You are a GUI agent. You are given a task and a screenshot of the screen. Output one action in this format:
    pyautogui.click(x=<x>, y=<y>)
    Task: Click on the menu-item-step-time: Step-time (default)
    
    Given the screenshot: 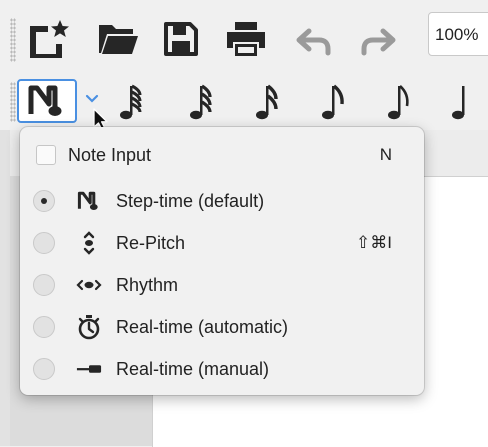 What is the action you would take?
    pyautogui.click(x=222, y=201)
    